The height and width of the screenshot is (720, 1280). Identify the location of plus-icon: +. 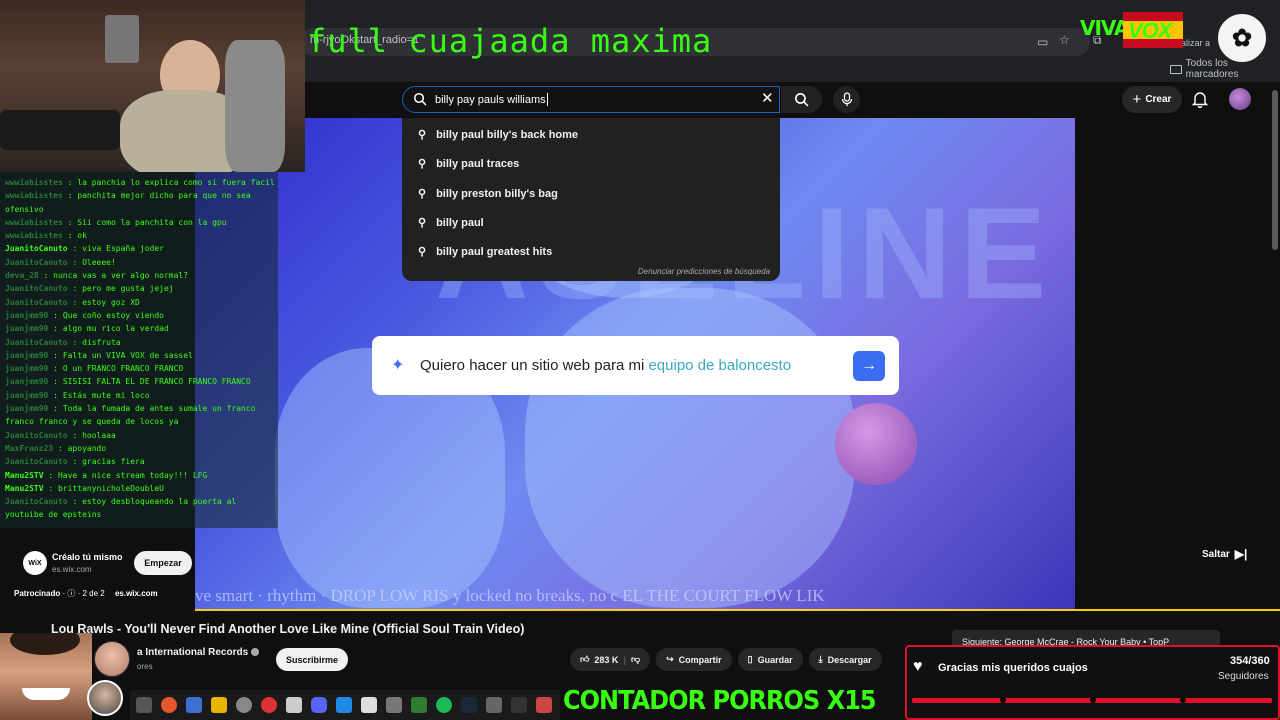
(1137, 99).